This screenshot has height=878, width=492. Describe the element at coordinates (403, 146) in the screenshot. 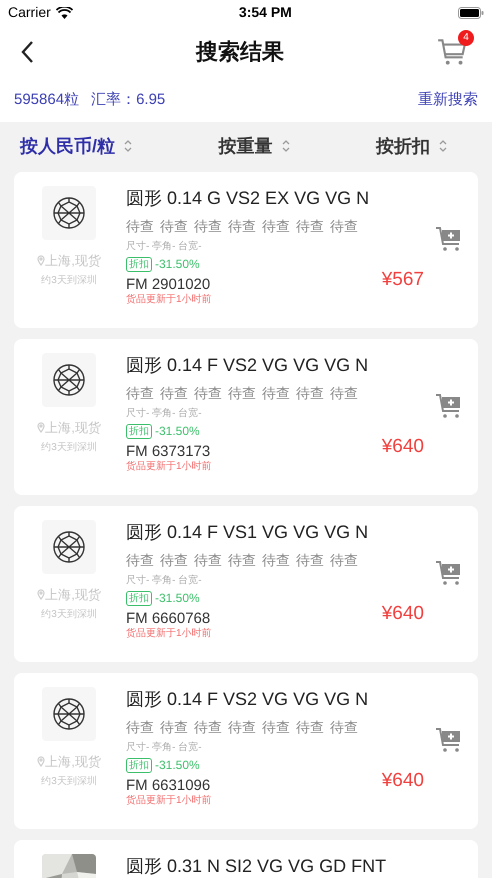

I see `sort-tab: 按折扣` at that location.